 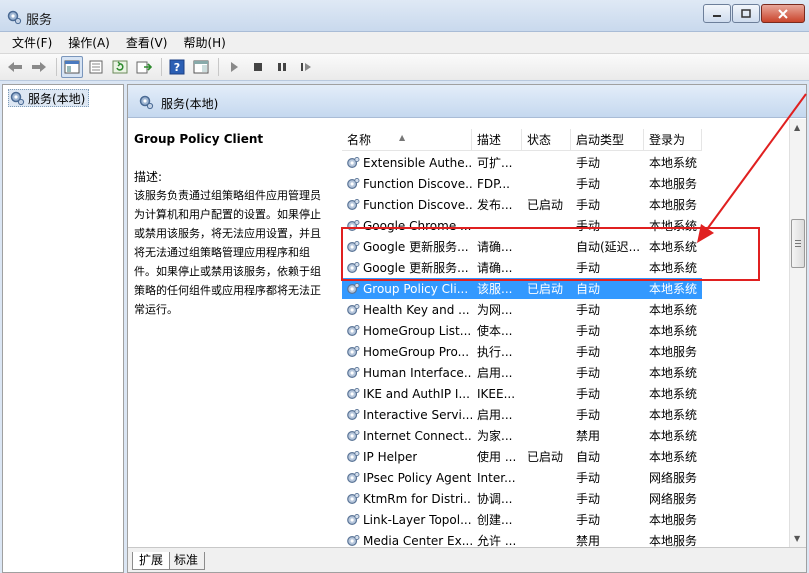 I want to click on column-header-log-on-as: 登录为, so click(x=673, y=140).